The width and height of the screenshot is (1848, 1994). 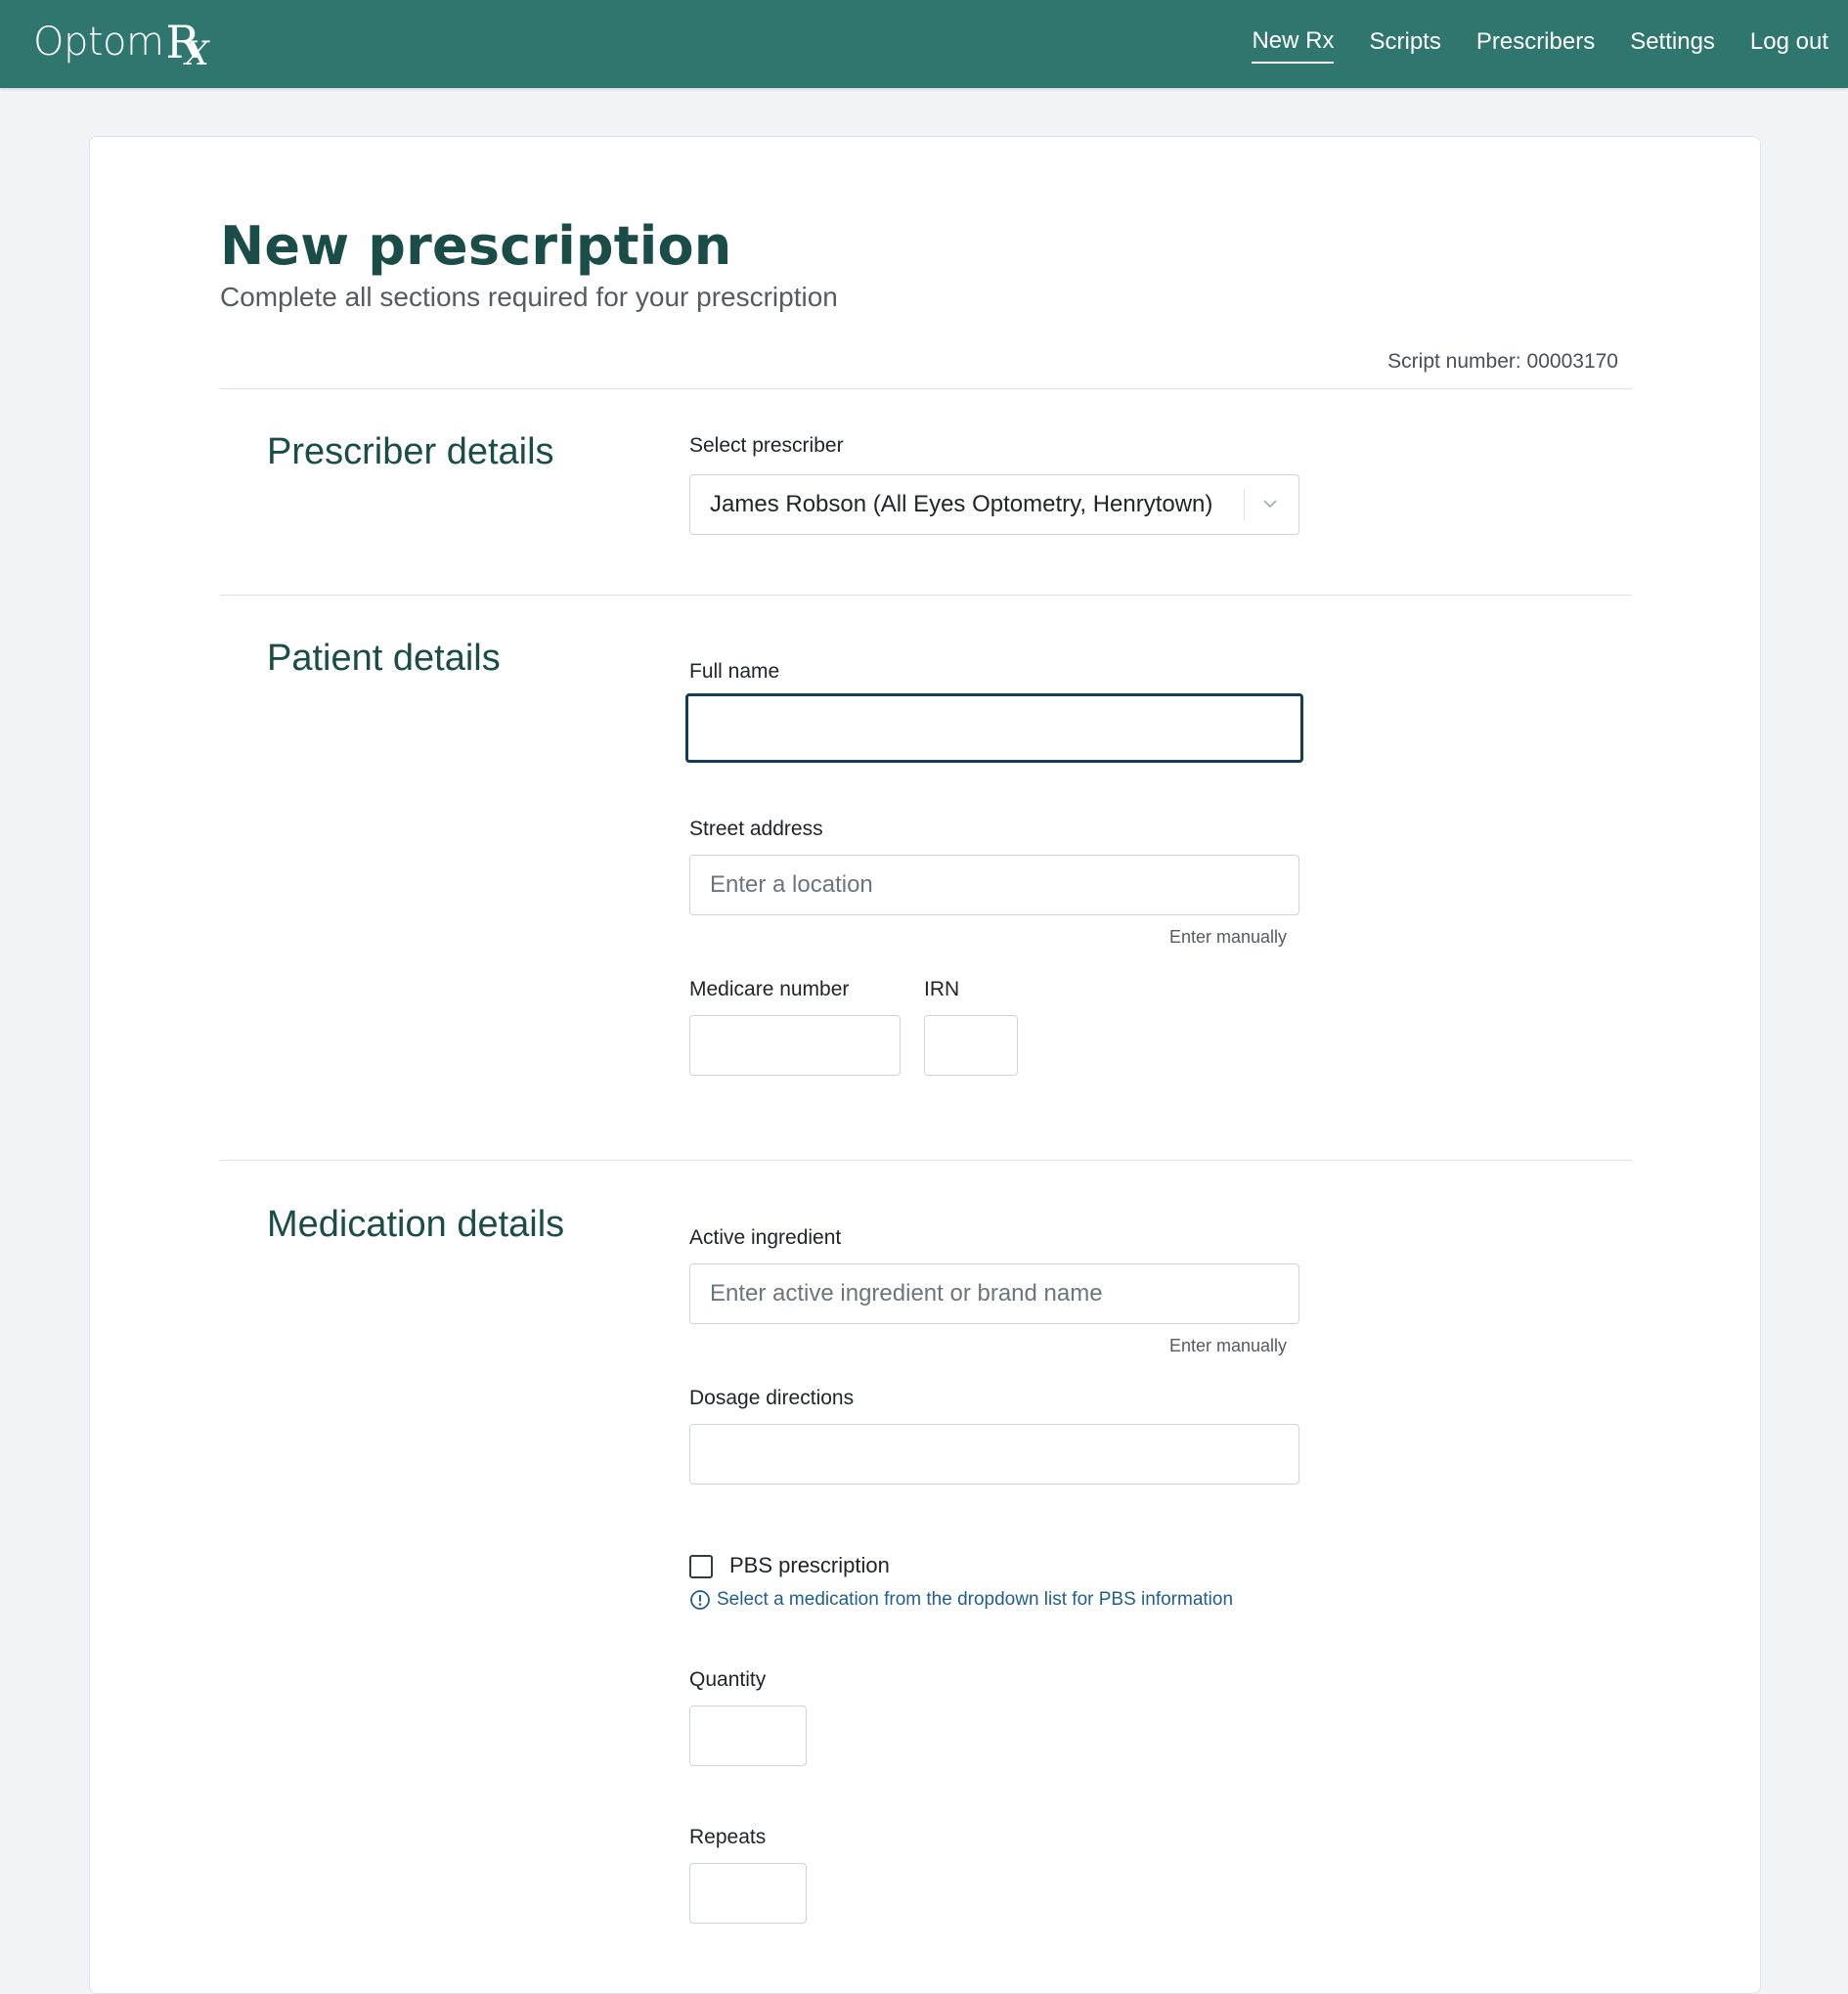 I want to click on brand-logo: Optom R X, so click(x=123, y=44).